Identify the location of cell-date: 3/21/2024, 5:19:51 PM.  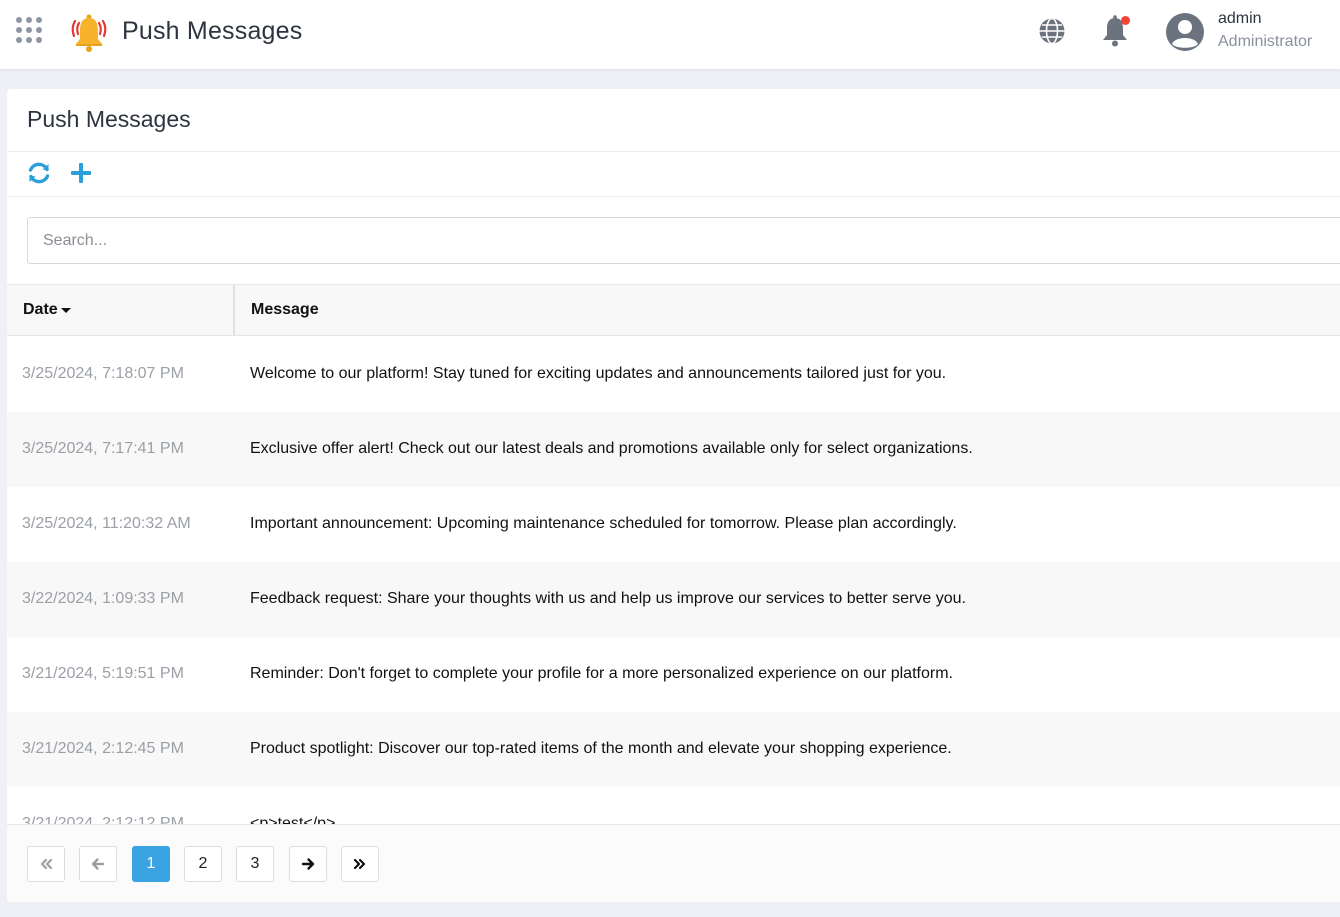
(103, 673).